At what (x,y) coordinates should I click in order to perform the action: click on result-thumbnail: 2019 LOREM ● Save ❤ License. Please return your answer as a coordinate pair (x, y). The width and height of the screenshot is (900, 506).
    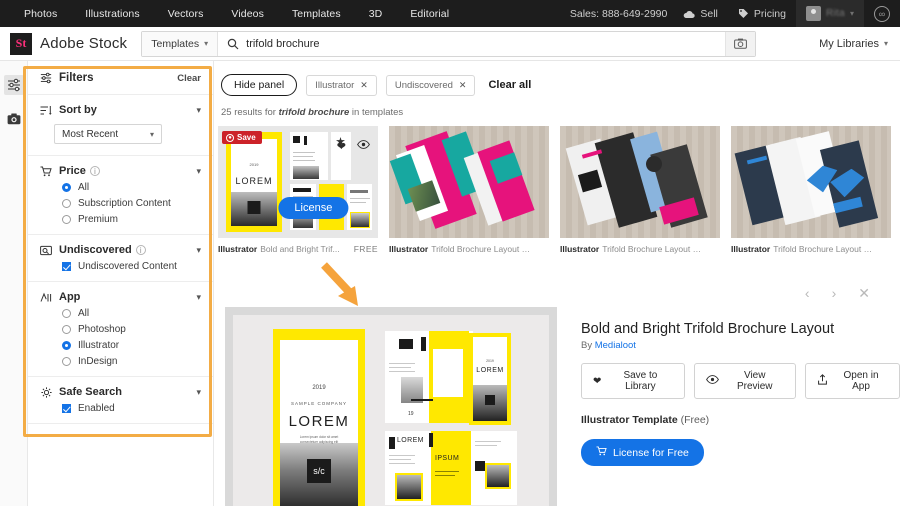
    Looking at the image, I should click on (298, 182).